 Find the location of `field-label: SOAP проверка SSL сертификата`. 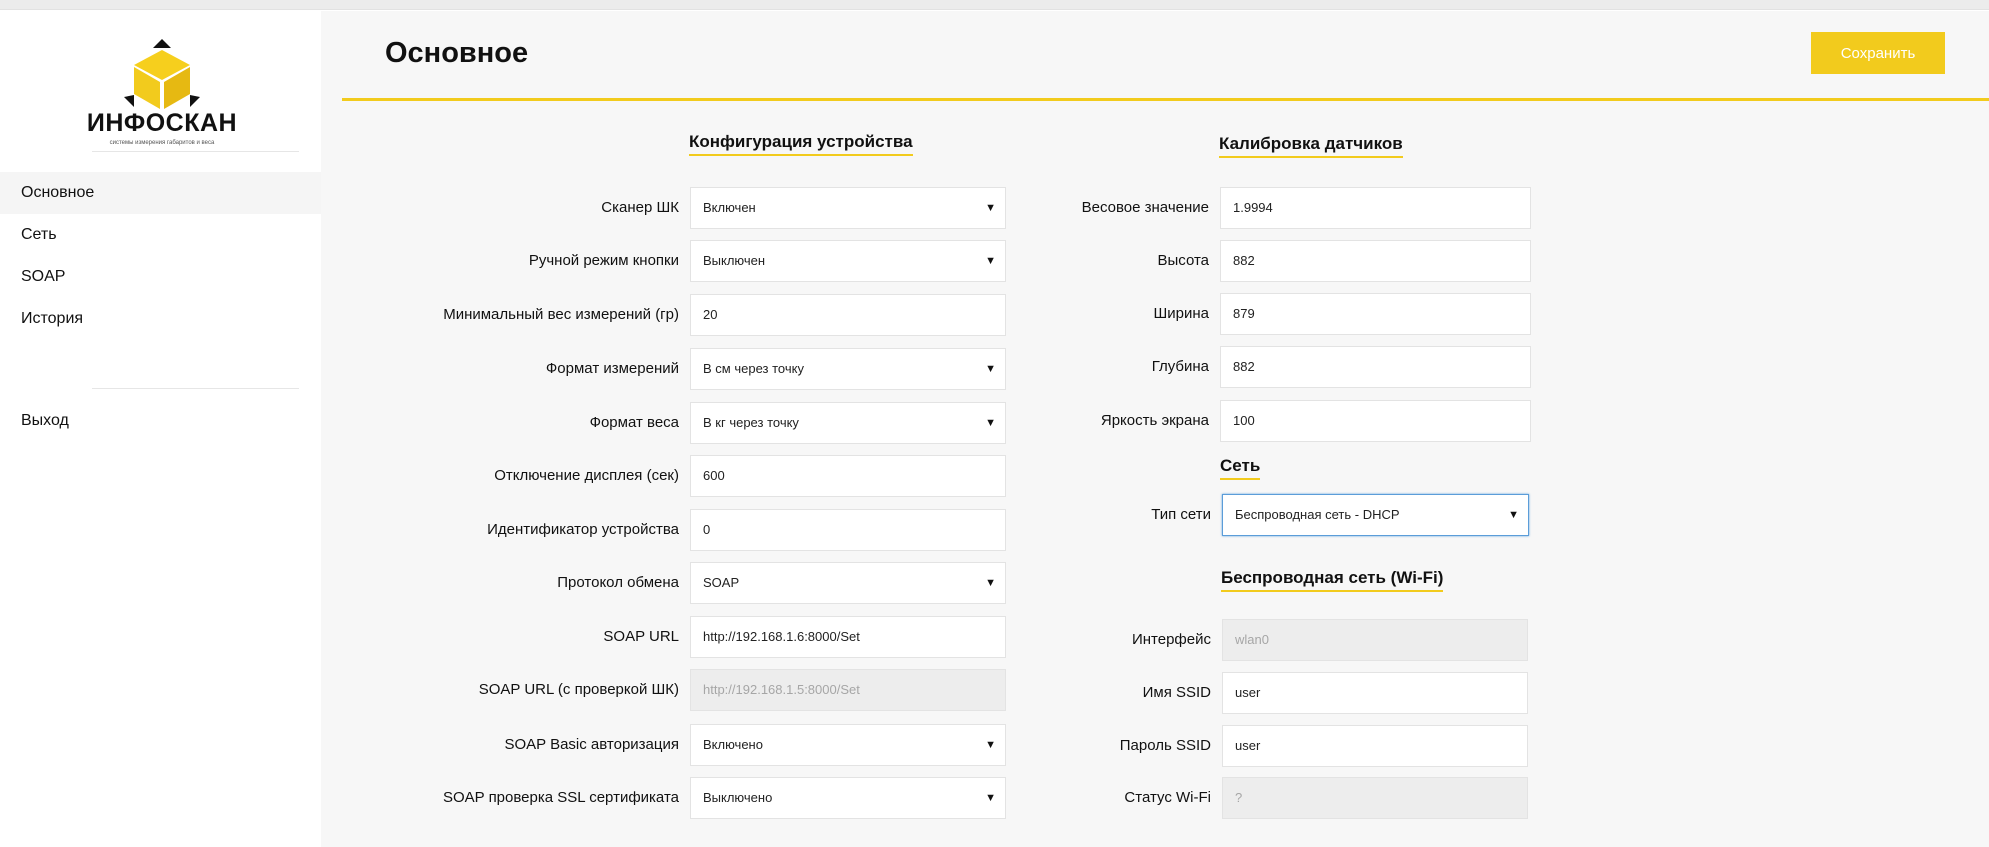

field-label: SOAP проверка SSL сертификата is located at coordinates (560, 797).